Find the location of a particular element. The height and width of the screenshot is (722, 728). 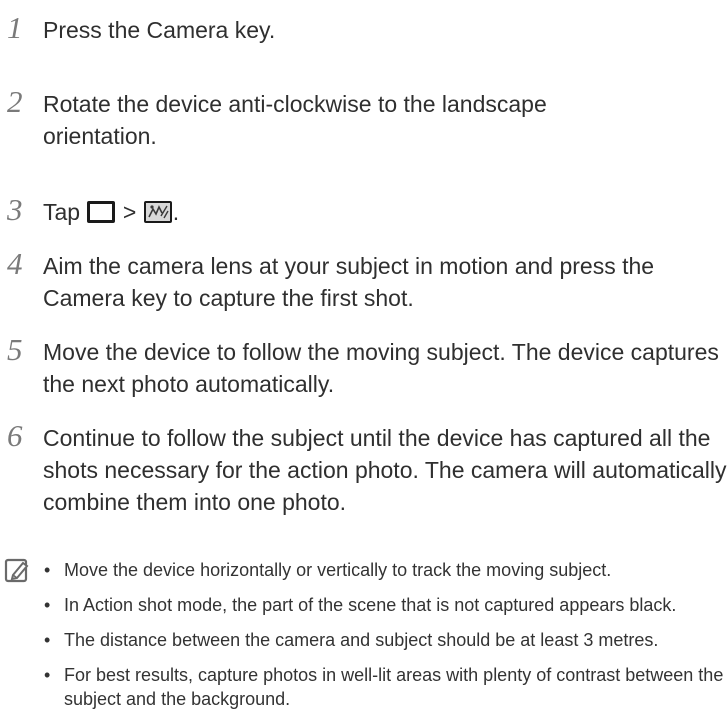

action-shot-icon is located at coordinates (158, 216).